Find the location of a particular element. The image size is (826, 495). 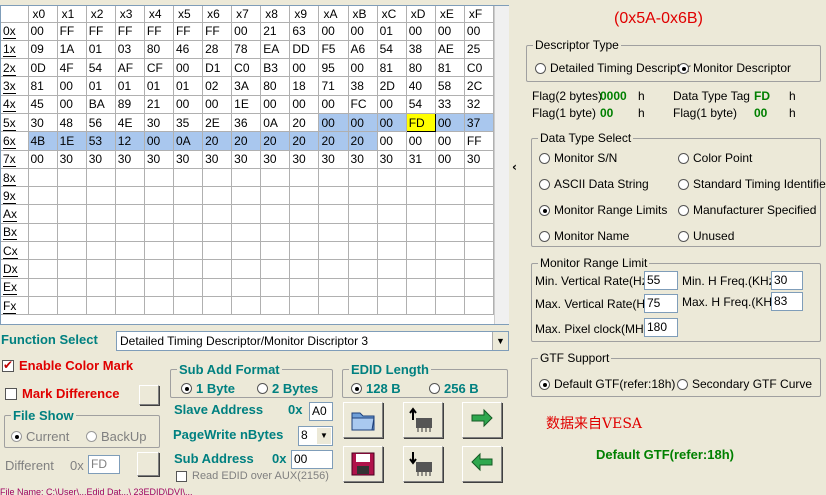

hex-cell: 35 is located at coordinates (188, 123).